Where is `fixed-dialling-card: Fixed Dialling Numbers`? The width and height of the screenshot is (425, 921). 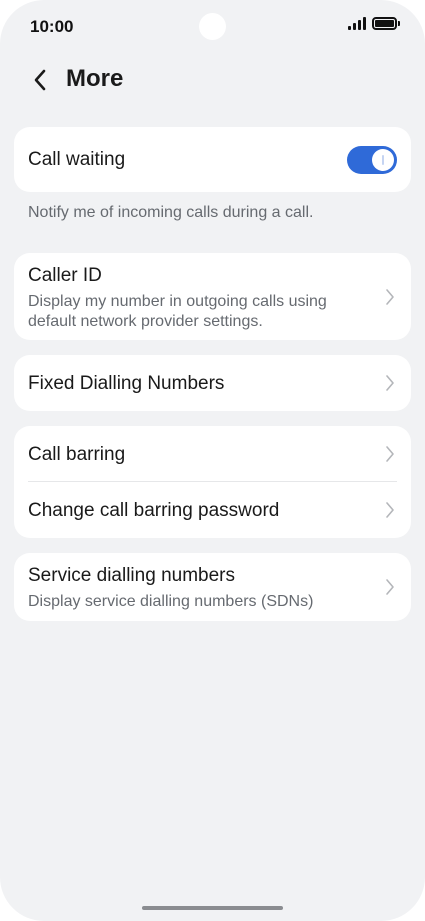
fixed-dialling-card: Fixed Dialling Numbers is located at coordinates (212, 383).